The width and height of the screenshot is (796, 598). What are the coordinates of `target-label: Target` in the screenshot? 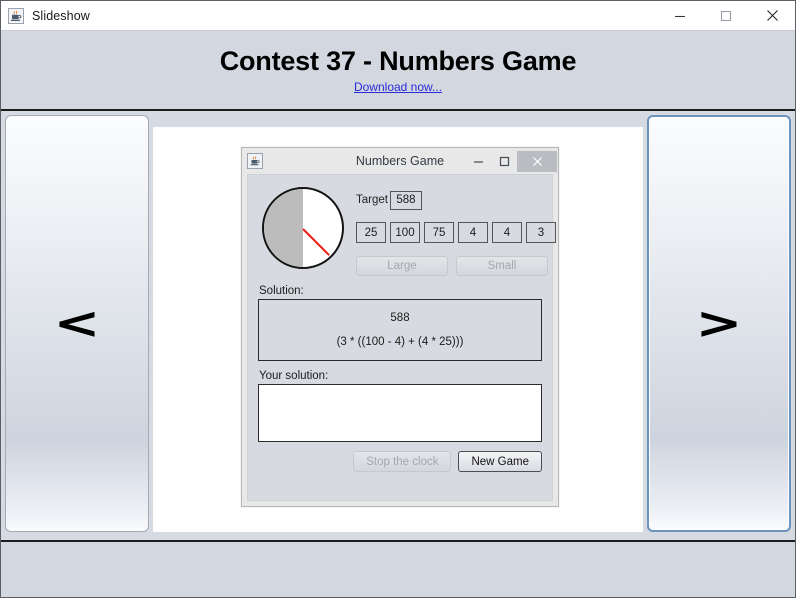 It's located at (372, 200).